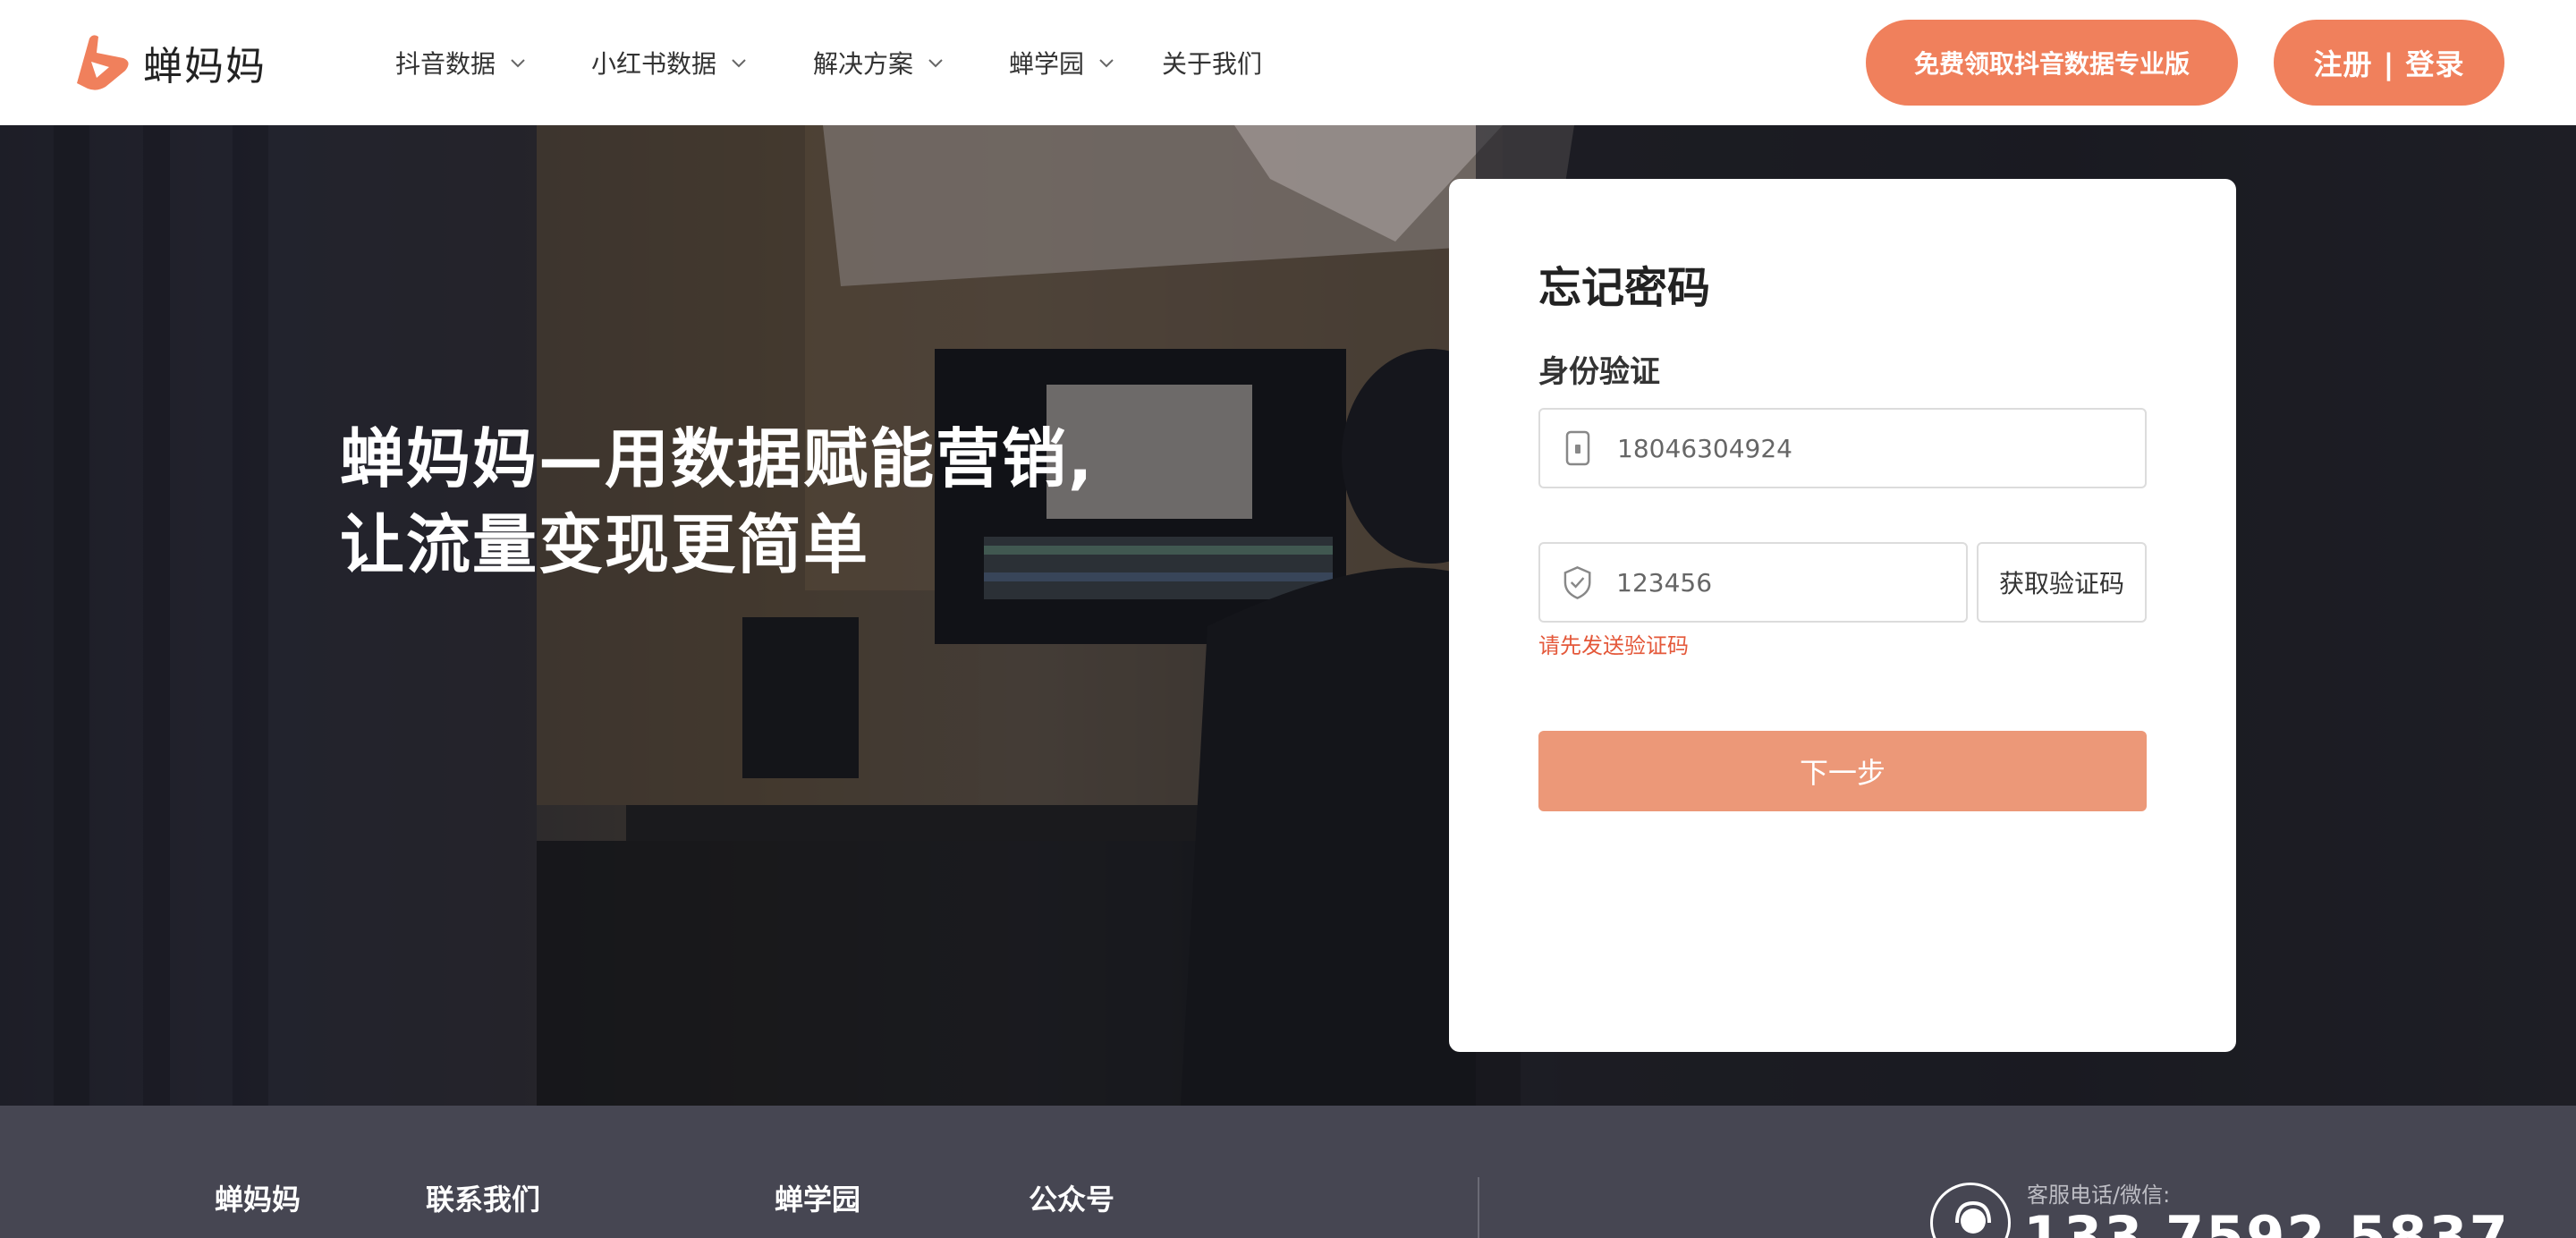  Describe the element at coordinates (654, 64) in the screenshot. I see `nav-label: 小红书数据` at that location.